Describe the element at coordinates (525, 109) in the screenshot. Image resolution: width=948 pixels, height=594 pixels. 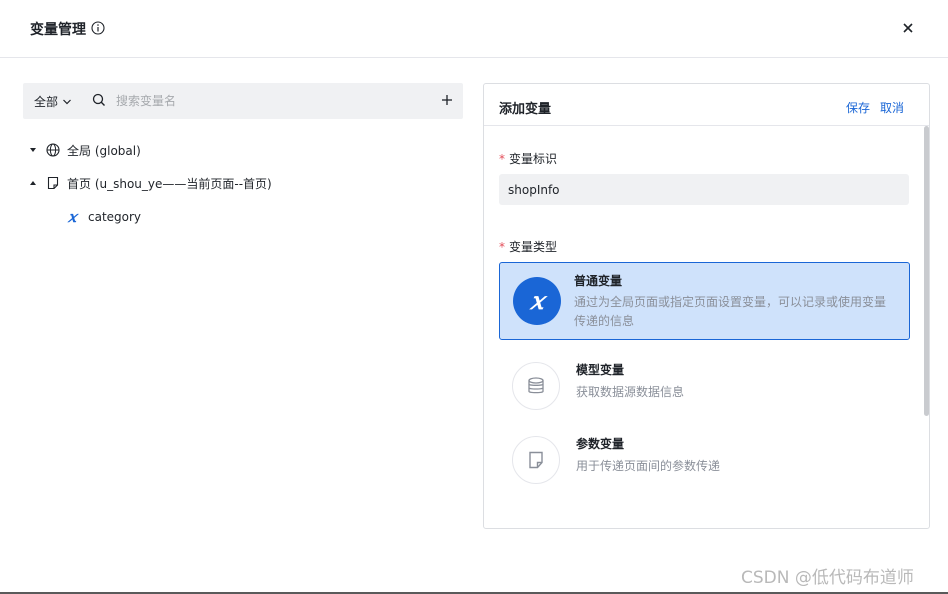
I see `panel-title: 添加变量` at that location.